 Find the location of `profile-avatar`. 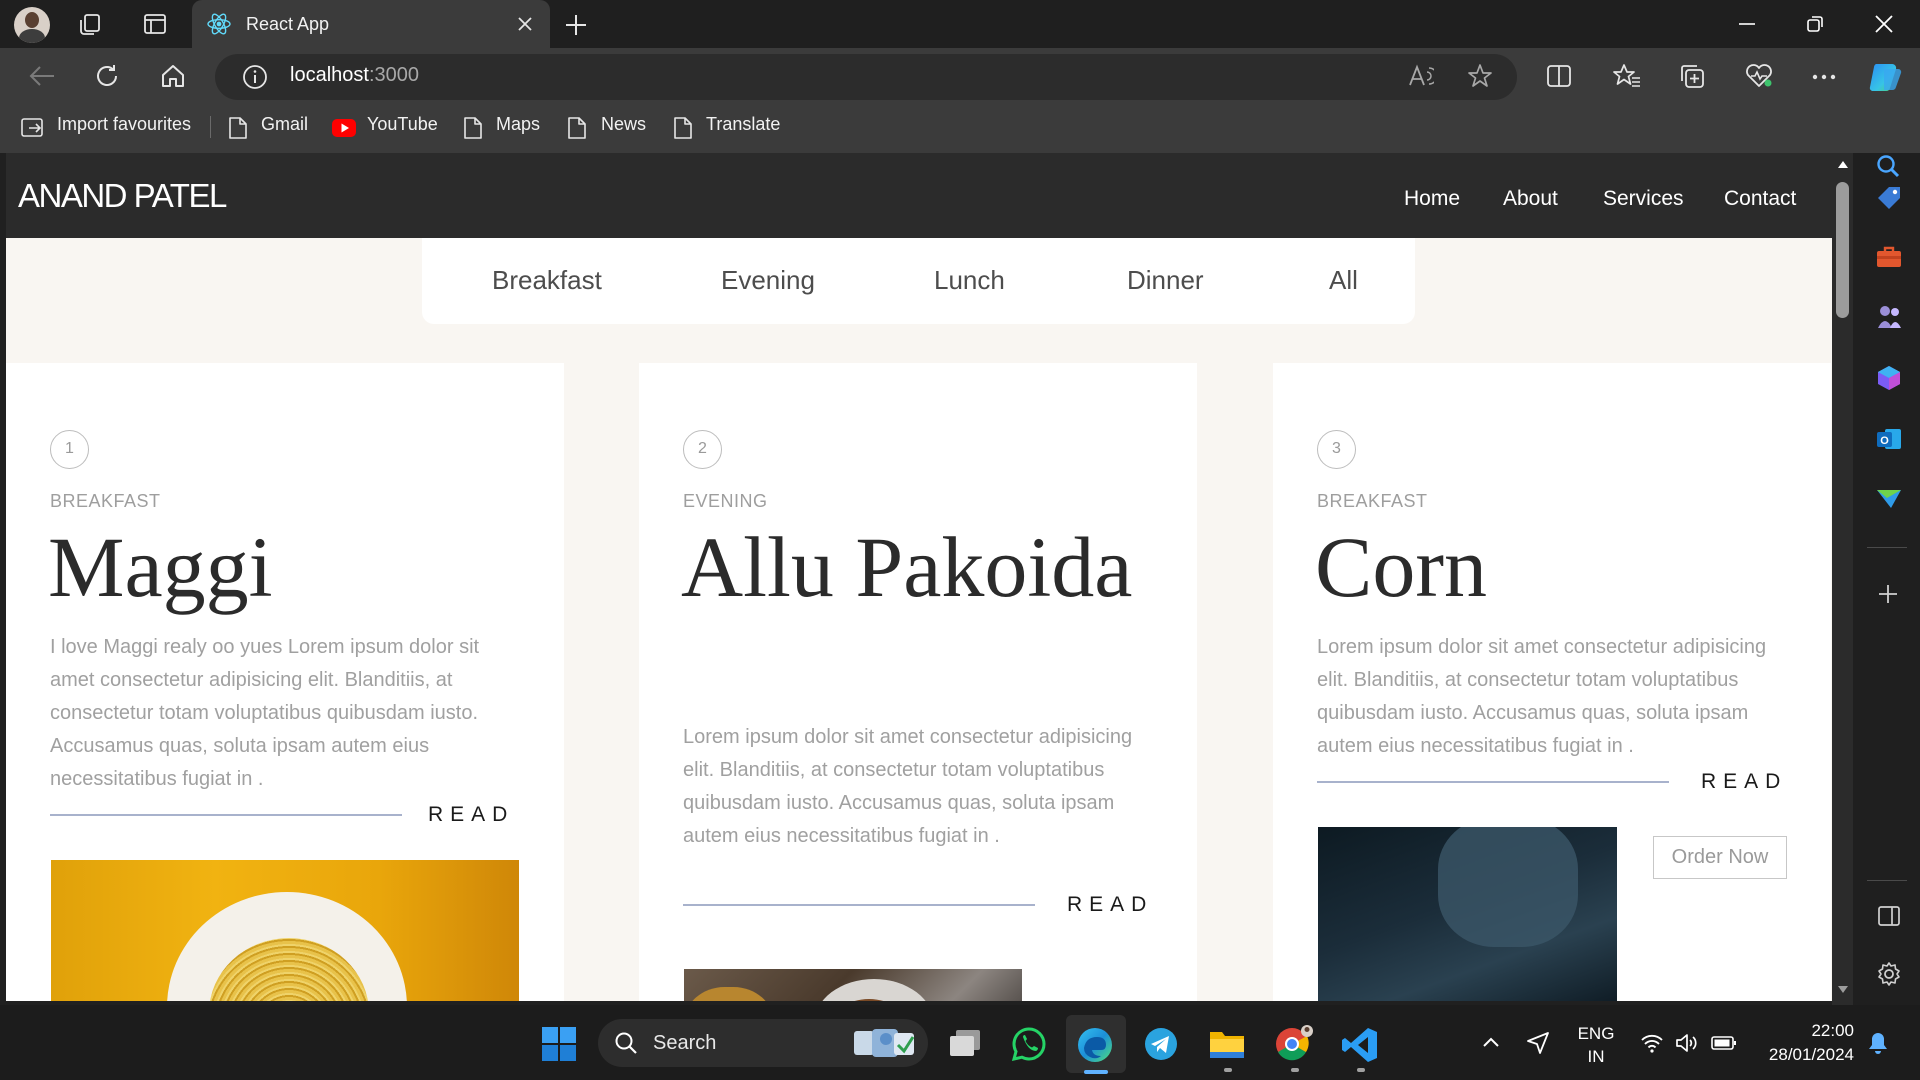

profile-avatar is located at coordinates (32, 25).